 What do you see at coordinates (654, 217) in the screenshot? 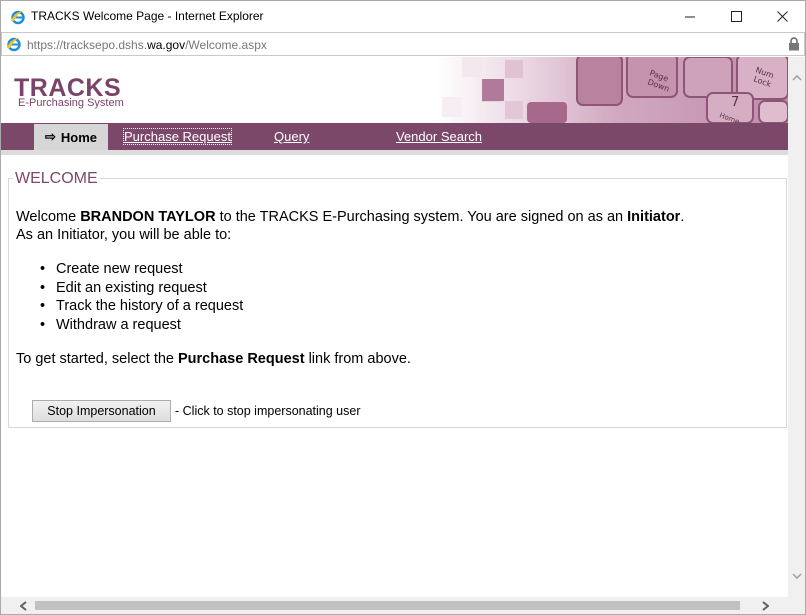
I see `user-role: Initiator` at bounding box center [654, 217].